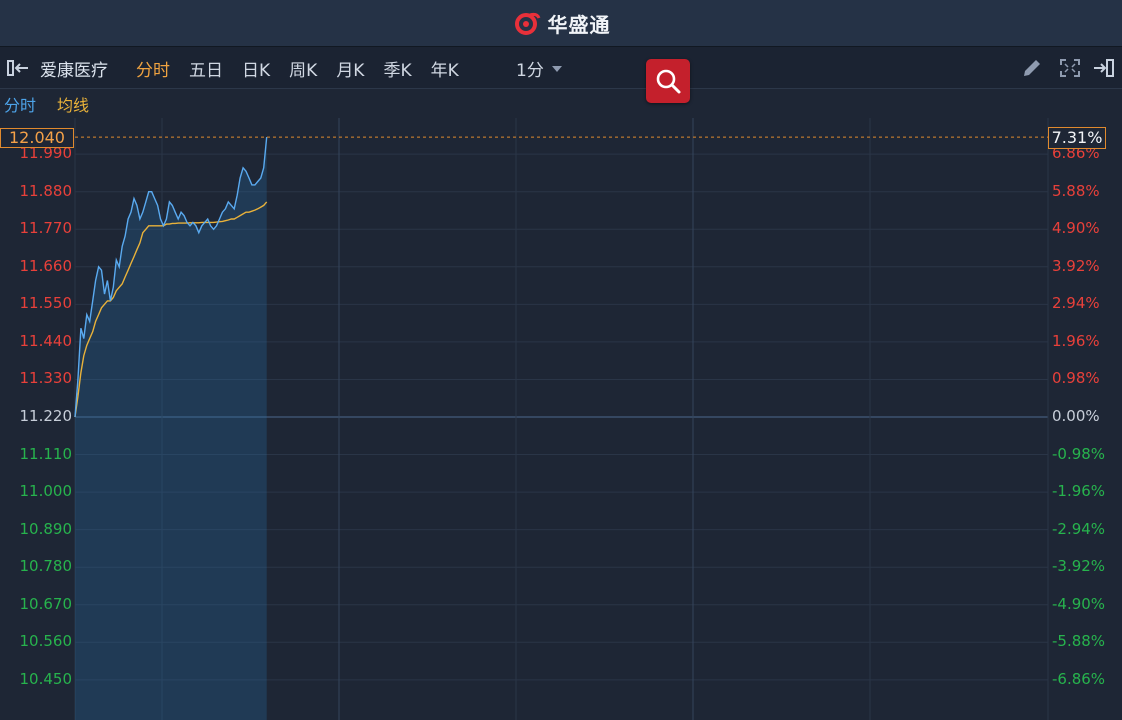 This screenshot has width=1122, height=720. I want to click on y-axis-percent-label: -2.94%, so click(1079, 528).